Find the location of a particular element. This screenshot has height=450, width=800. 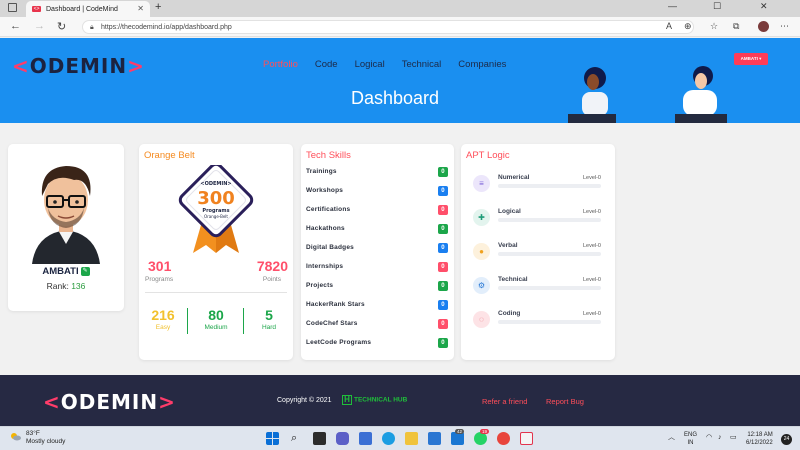

belt-divider is located at coordinates (216, 292).